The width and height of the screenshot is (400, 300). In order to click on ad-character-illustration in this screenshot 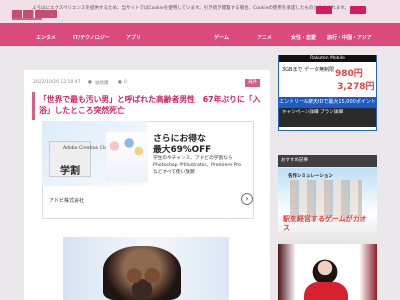, I will do `click(127, 157)`.